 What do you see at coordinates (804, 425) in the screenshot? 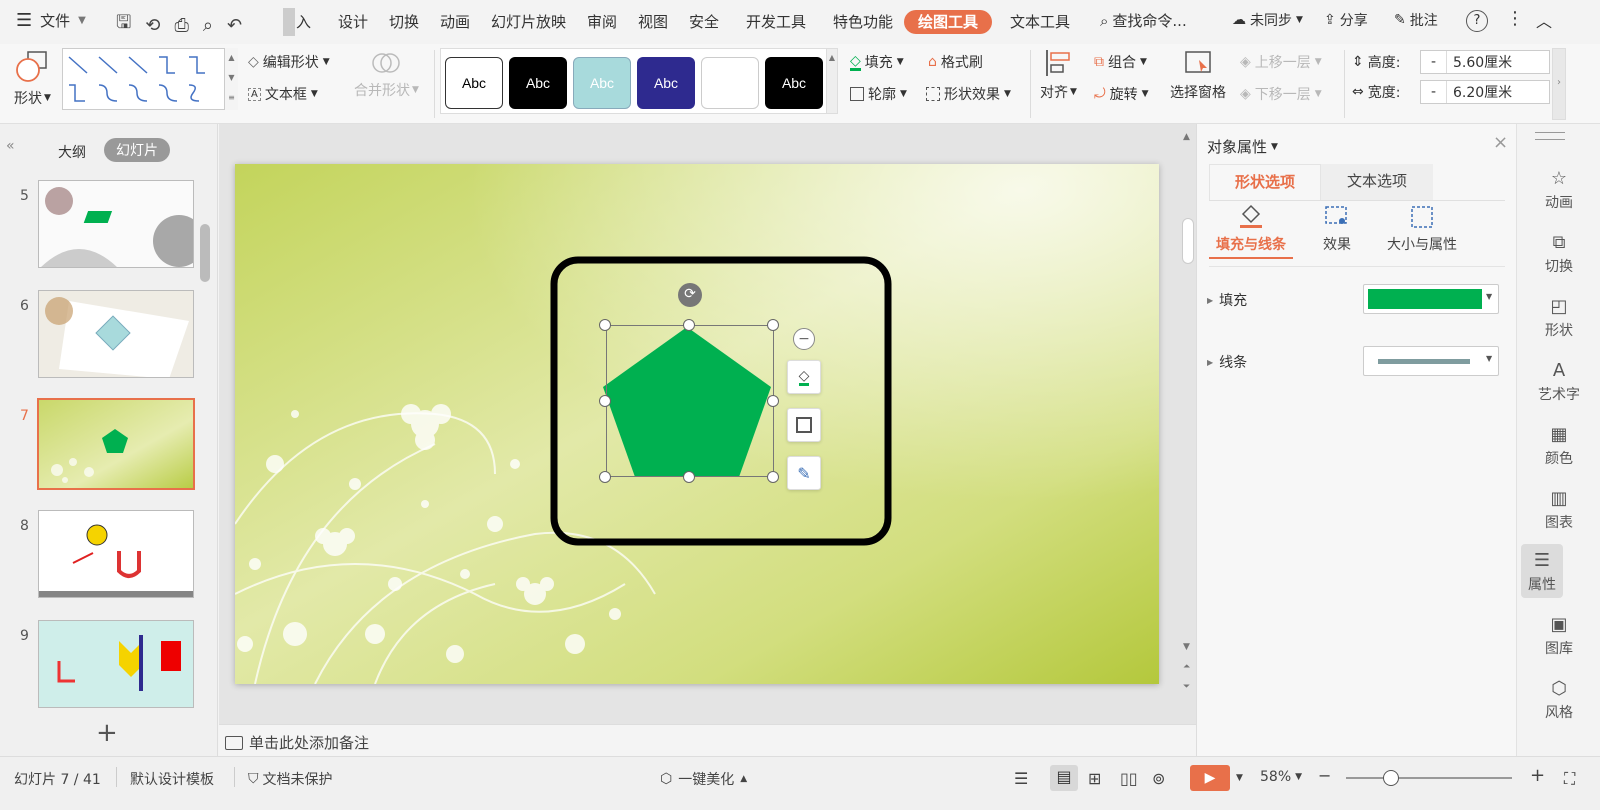
I see `quick-outline-button` at bounding box center [804, 425].